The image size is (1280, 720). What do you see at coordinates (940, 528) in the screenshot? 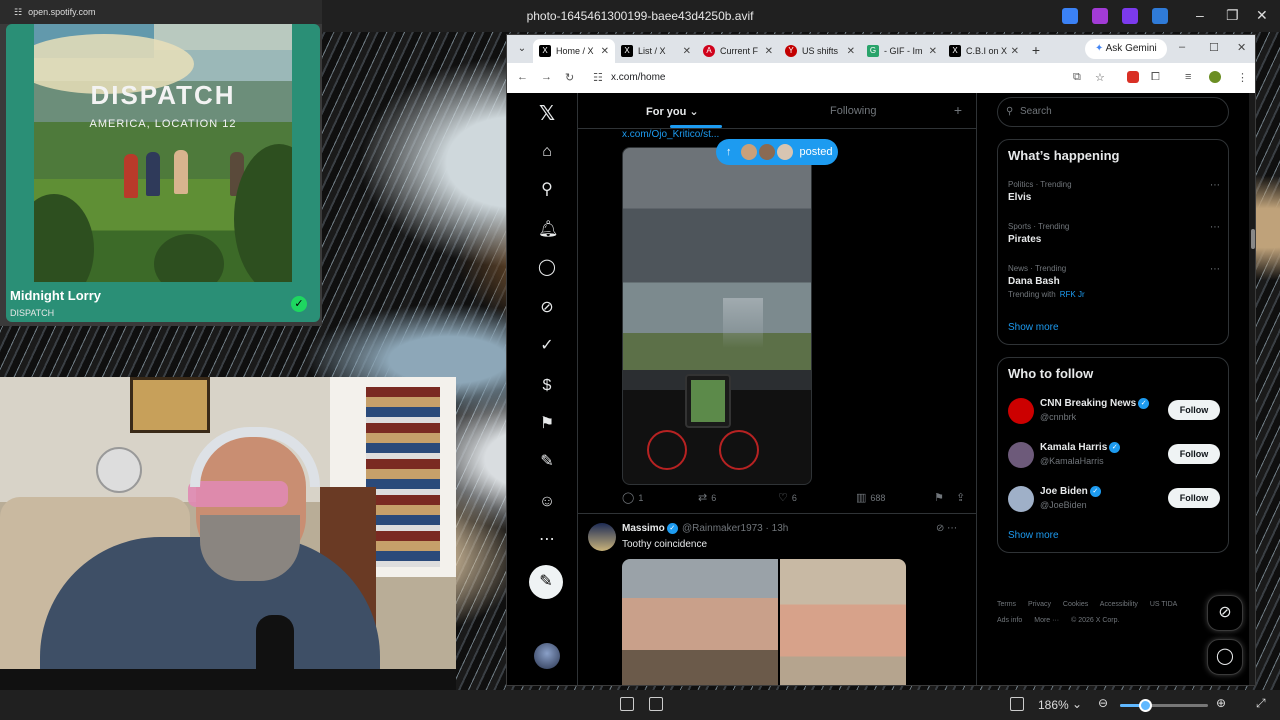
I see `grok-icon: ⊘` at bounding box center [940, 528].